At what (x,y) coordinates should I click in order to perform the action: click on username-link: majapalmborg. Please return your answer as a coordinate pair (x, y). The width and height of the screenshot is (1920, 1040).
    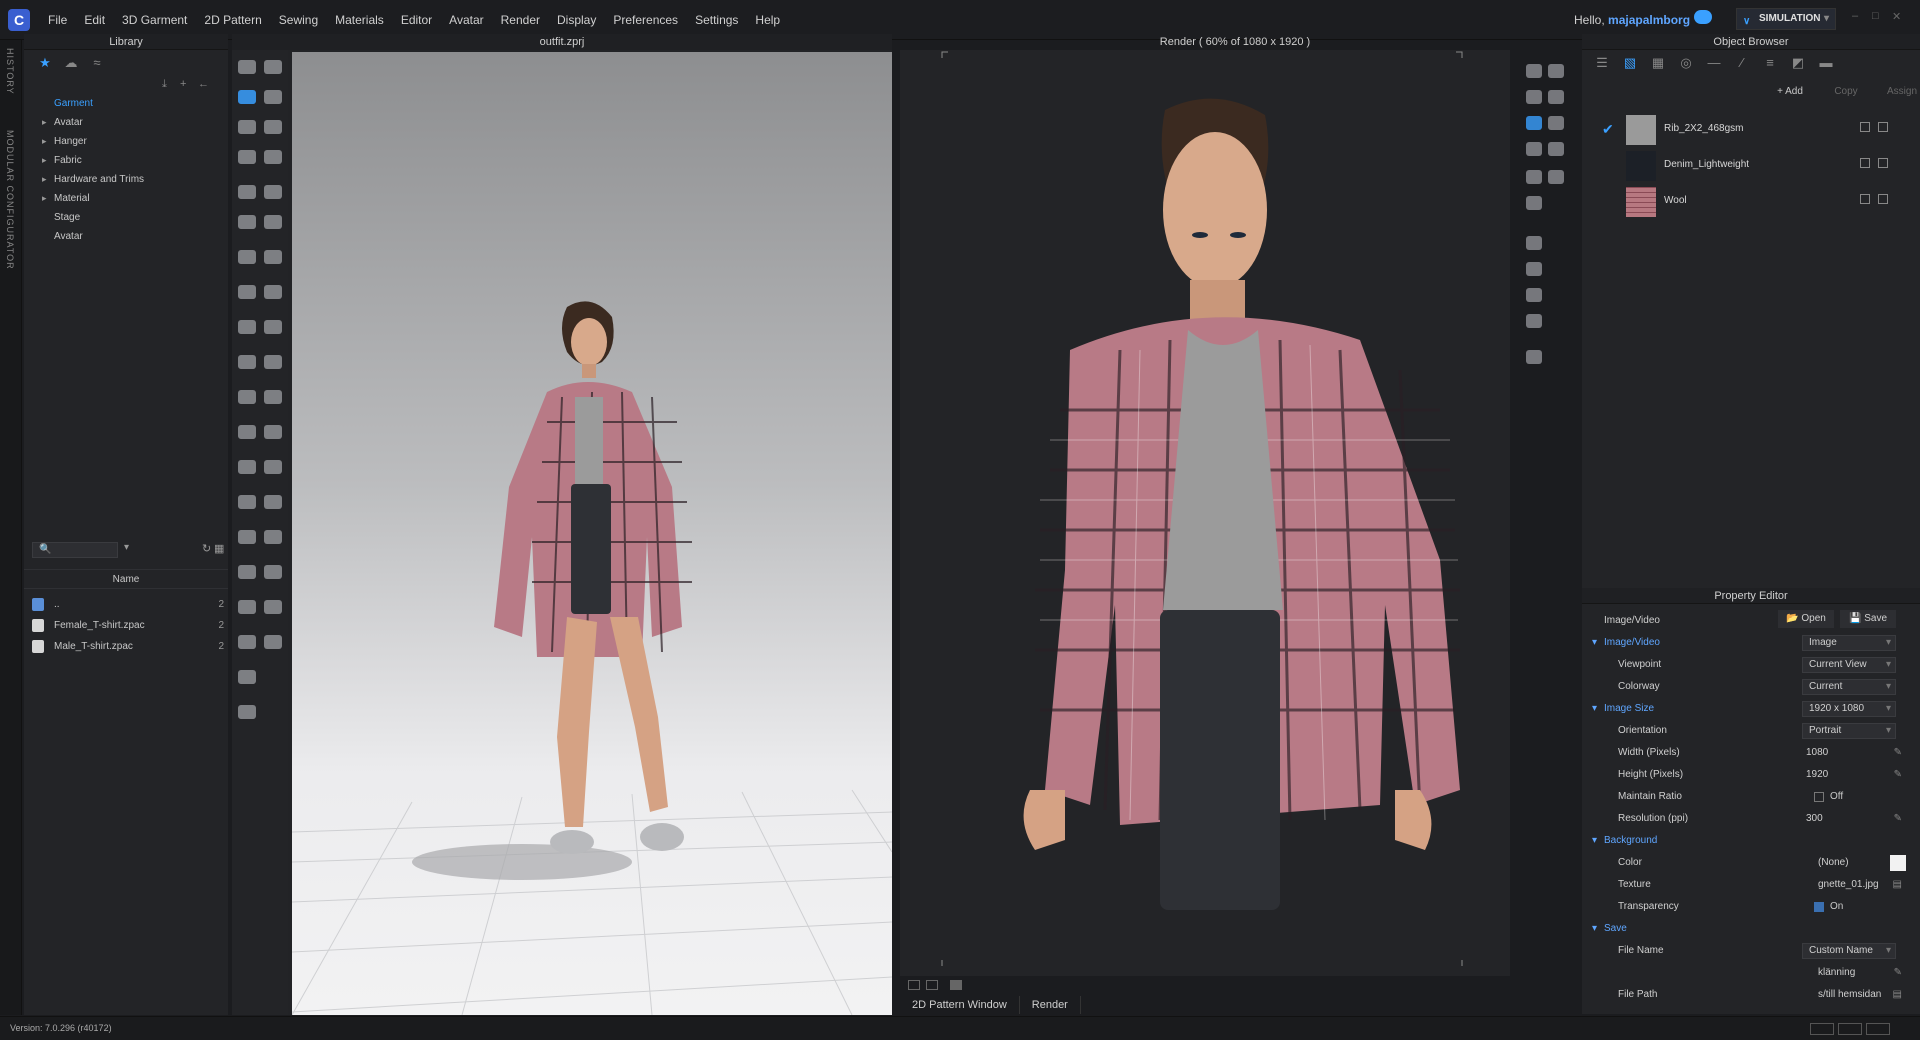
    Looking at the image, I should click on (1649, 20).